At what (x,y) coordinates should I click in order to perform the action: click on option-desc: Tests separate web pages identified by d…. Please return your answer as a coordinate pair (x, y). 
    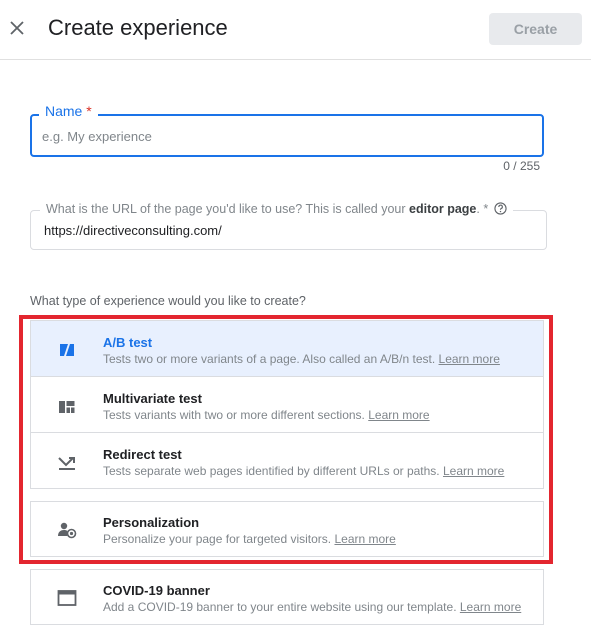
    Looking at the image, I should click on (303, 471).